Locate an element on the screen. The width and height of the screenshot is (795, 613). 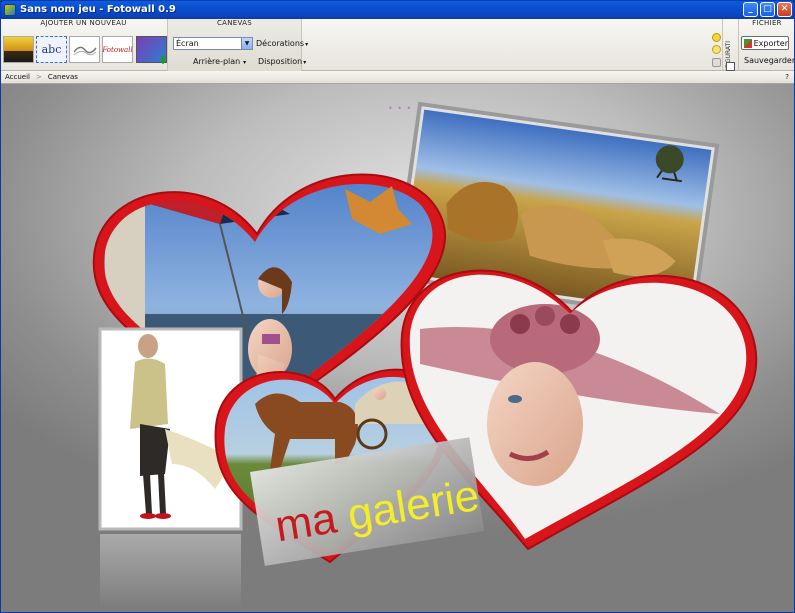
export-icon is located at coordinates (748, 43).